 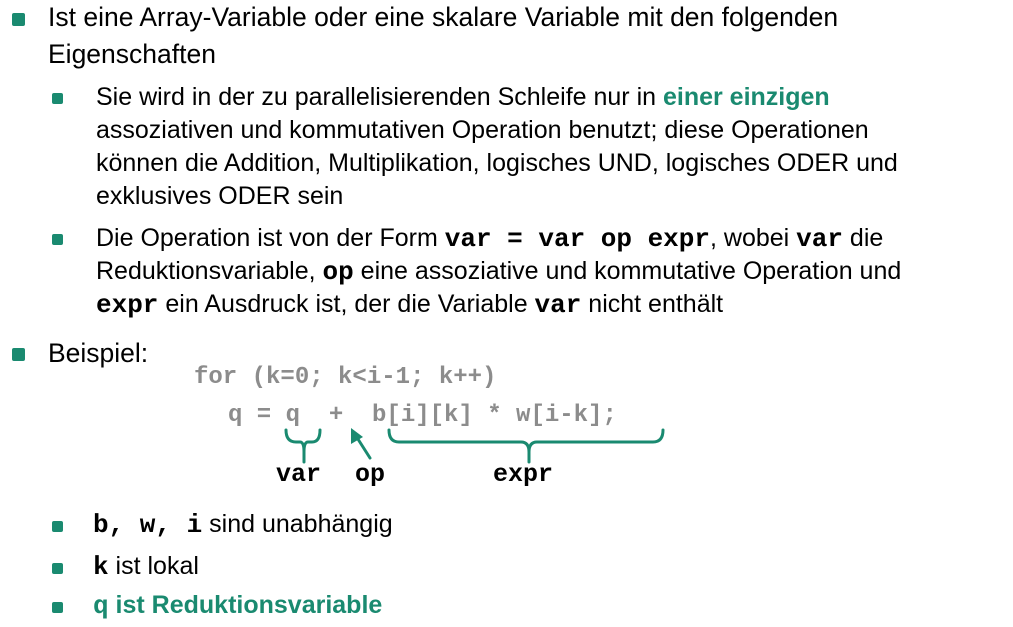 I want to click on note-3: q ist Reduktionsvariable, so click(x=237, y=606).